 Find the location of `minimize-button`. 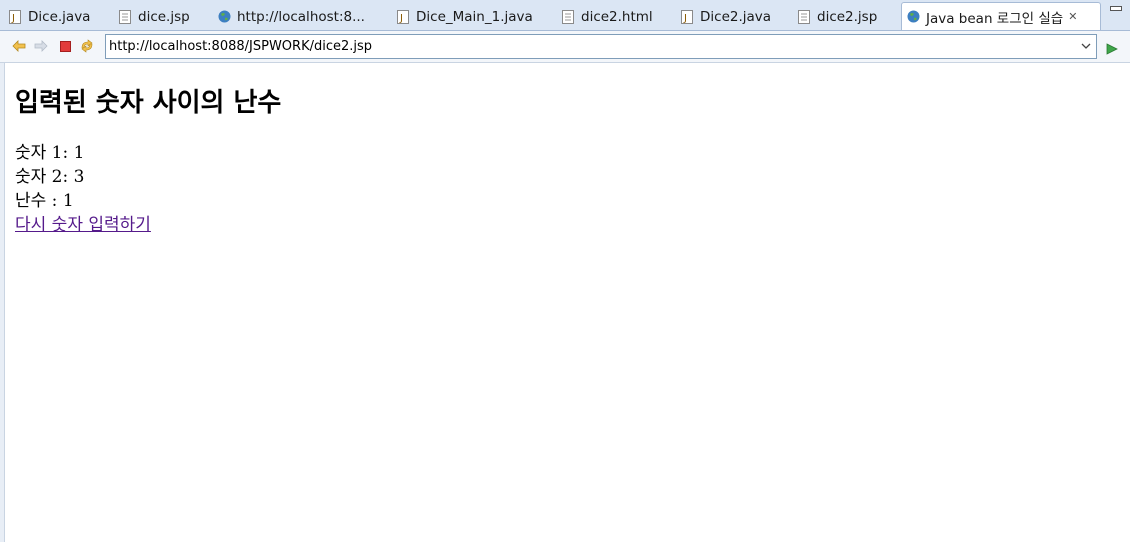

minimize-button is located at coordinates (1116, 8).